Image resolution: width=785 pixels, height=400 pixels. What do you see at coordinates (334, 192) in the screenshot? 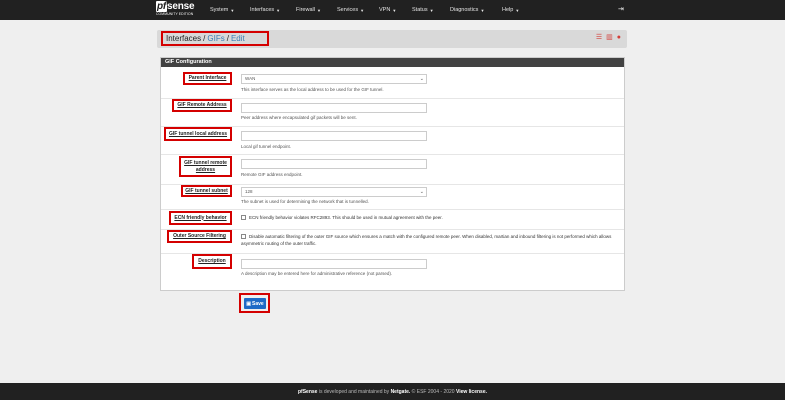
I see `subnet-select: 128 ⌄` at bounding box center [334, 192].